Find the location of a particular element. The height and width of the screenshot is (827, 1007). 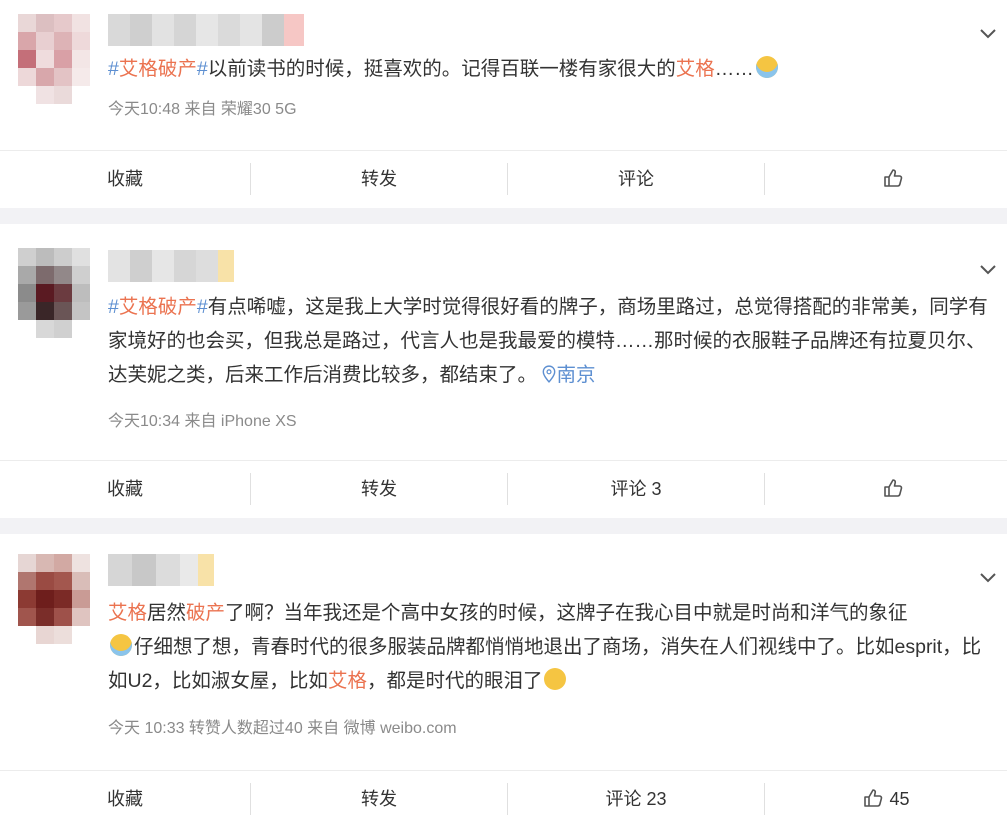

action-bar: 收藏 转发 评论 3 is located at coordinates (503, 488).